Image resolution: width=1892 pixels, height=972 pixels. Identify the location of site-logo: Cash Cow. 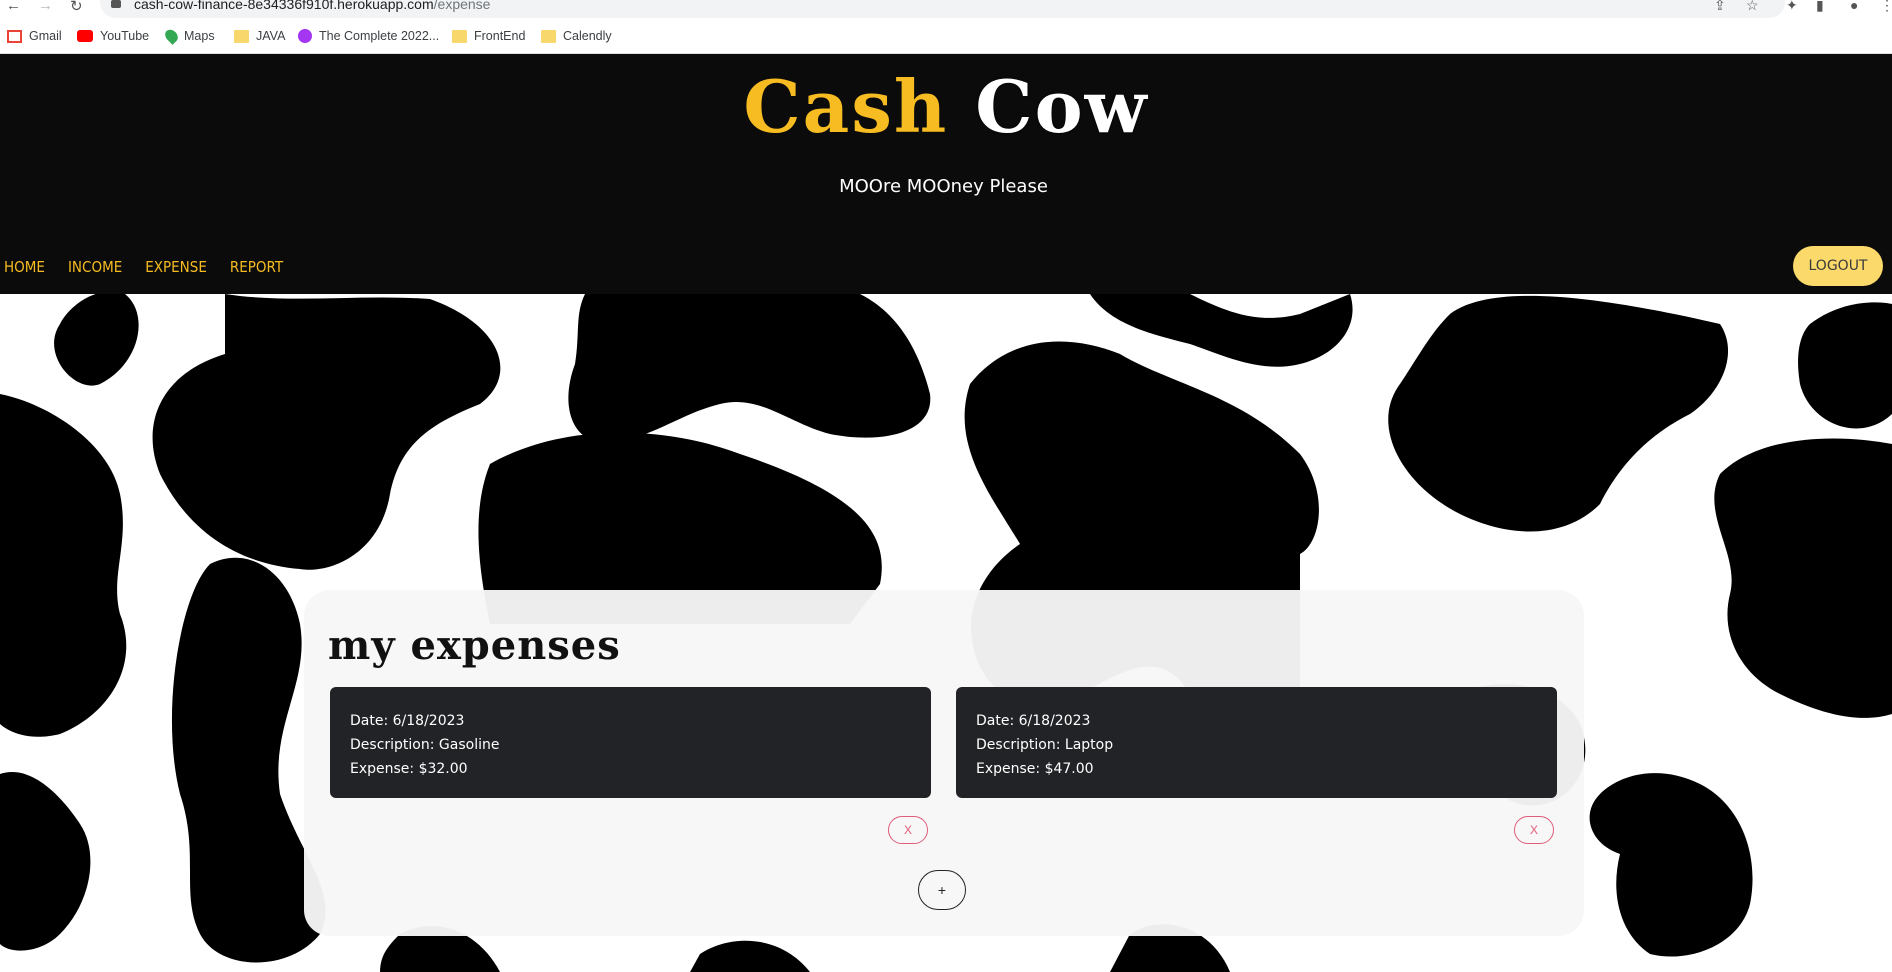
(946, 106).